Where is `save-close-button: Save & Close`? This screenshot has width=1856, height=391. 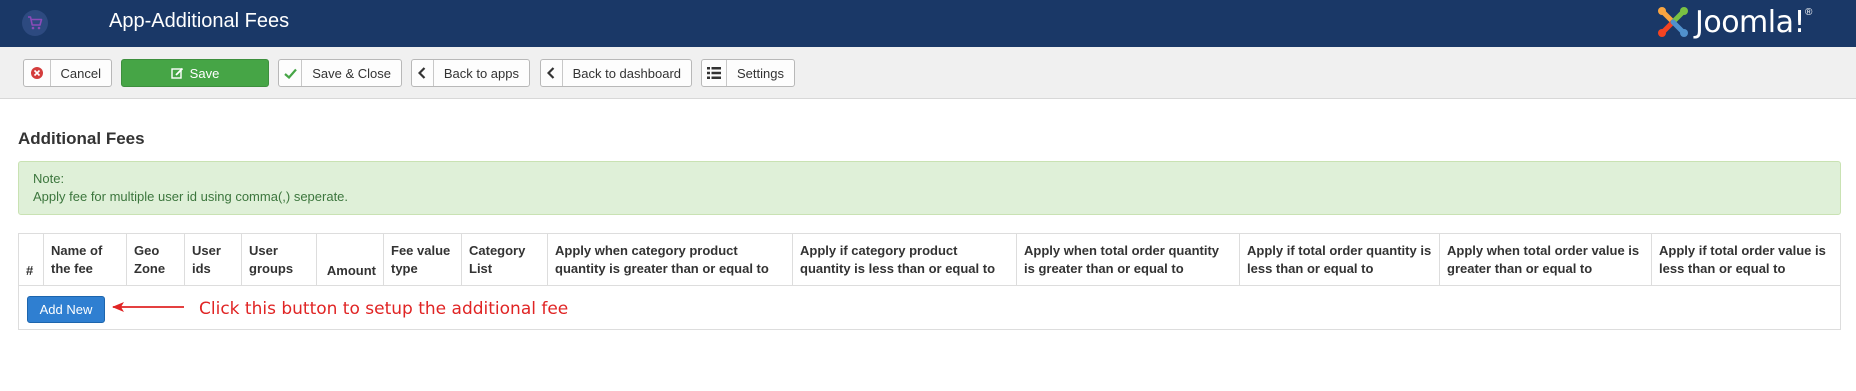 save-close-button: Save & Close is located at coordinates (340, 73).